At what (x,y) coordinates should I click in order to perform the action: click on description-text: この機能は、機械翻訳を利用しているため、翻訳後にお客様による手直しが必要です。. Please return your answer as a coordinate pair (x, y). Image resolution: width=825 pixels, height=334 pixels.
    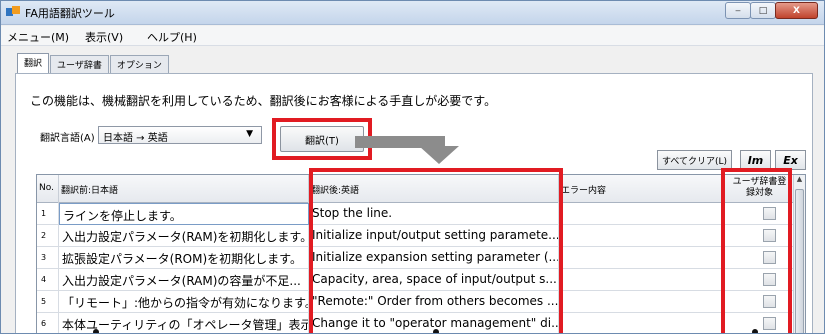
    Looking at the image, I should click on (263, 101).